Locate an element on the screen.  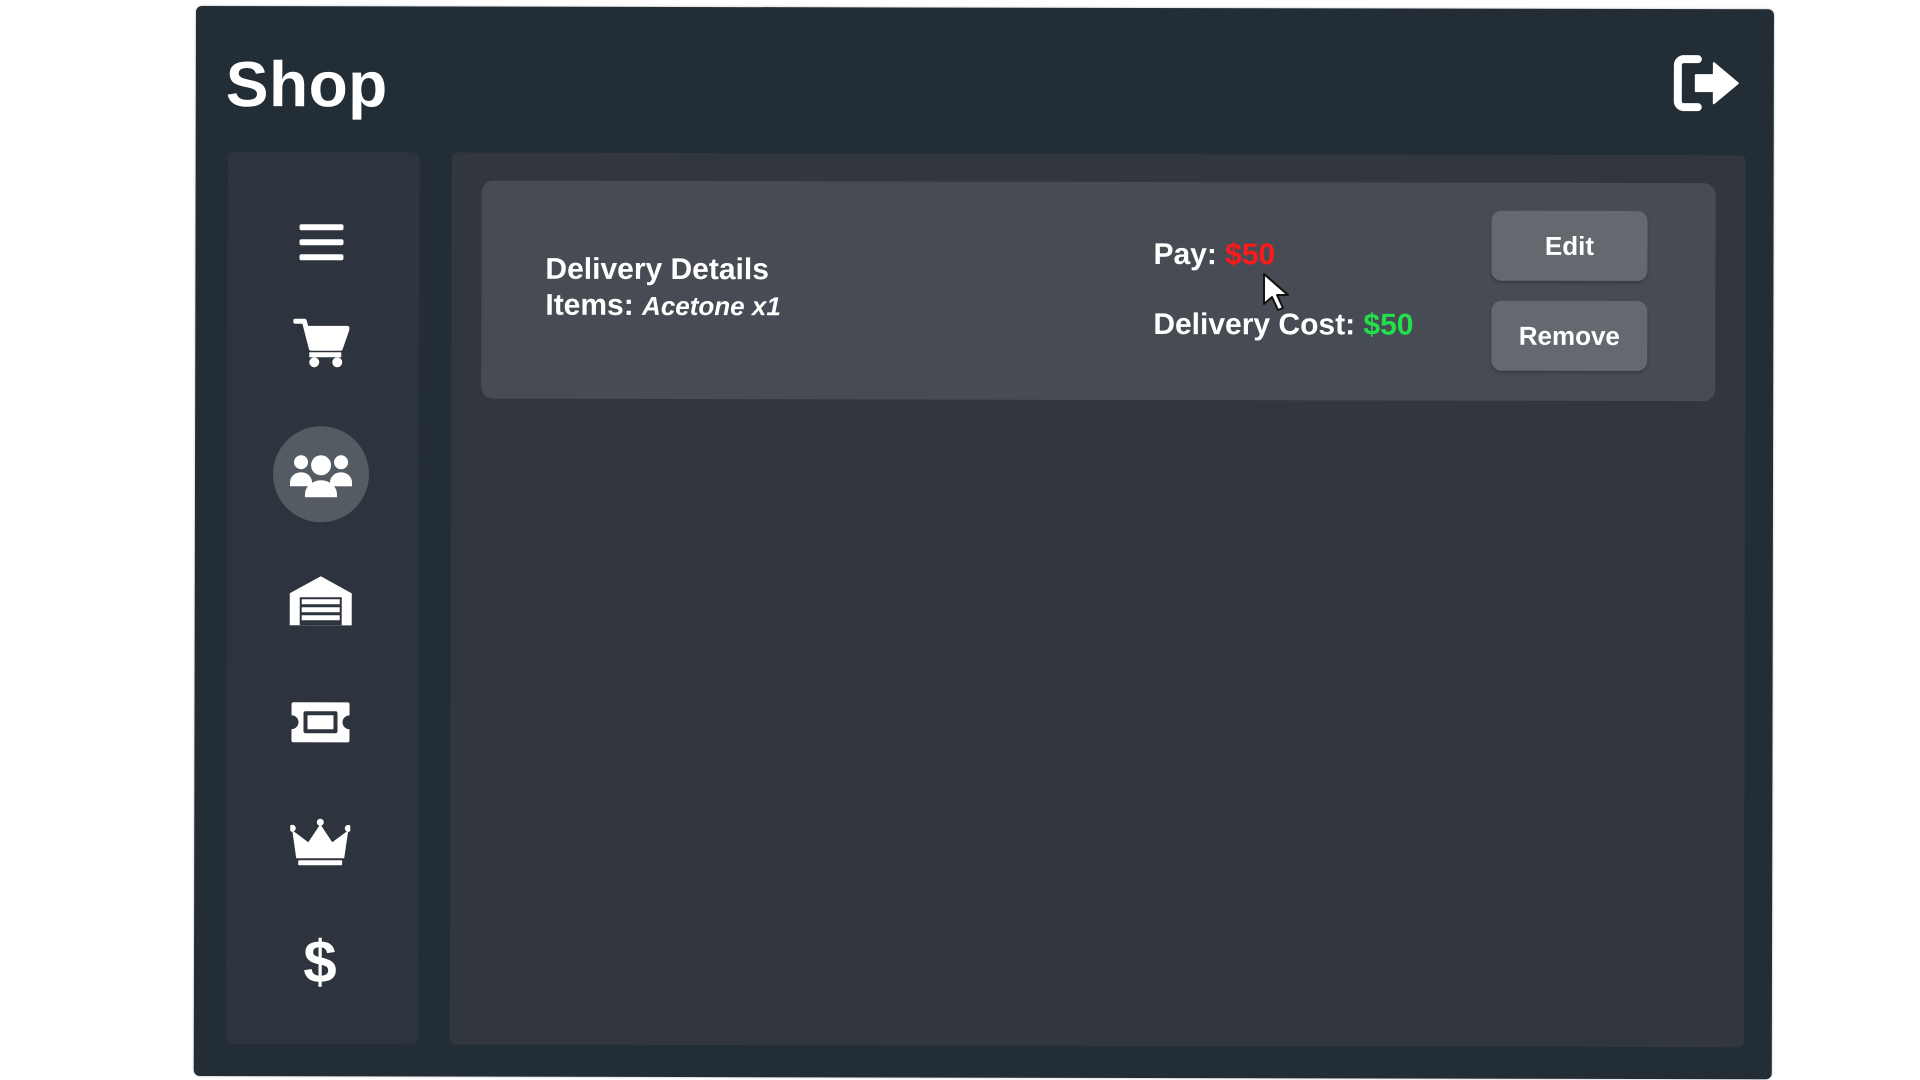
dollar-icon: $ is located at coordinates (320, 962).